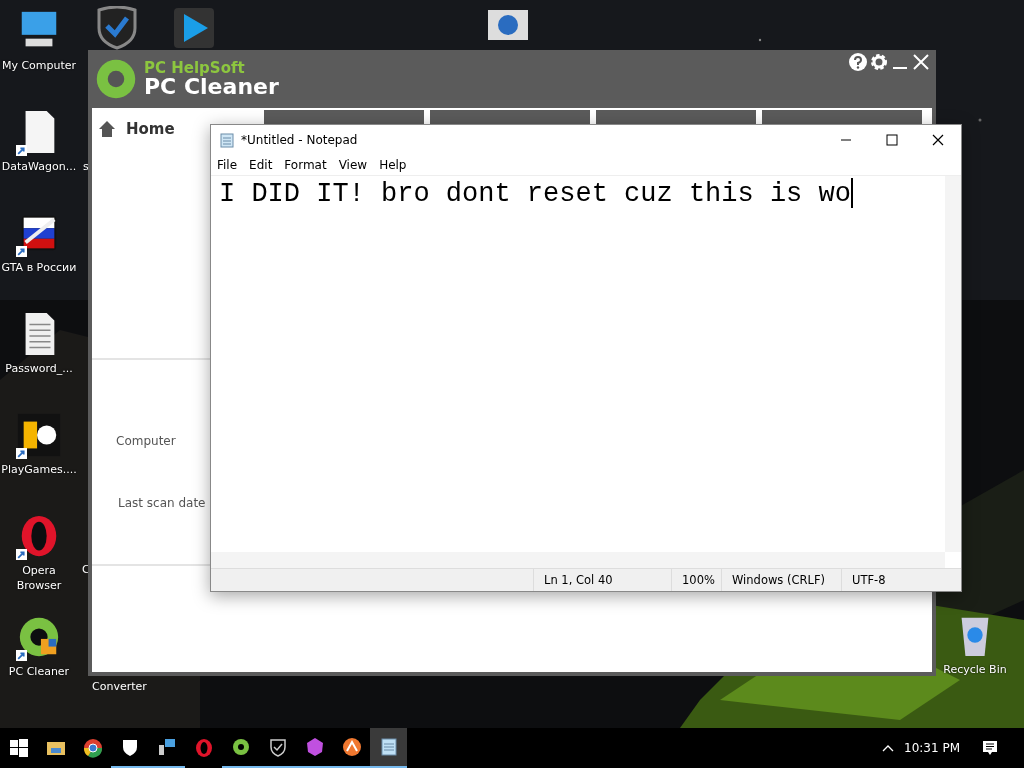 The image size is (1024, 768). I want to click on desktop-icon-label: s, so click(86, 166).